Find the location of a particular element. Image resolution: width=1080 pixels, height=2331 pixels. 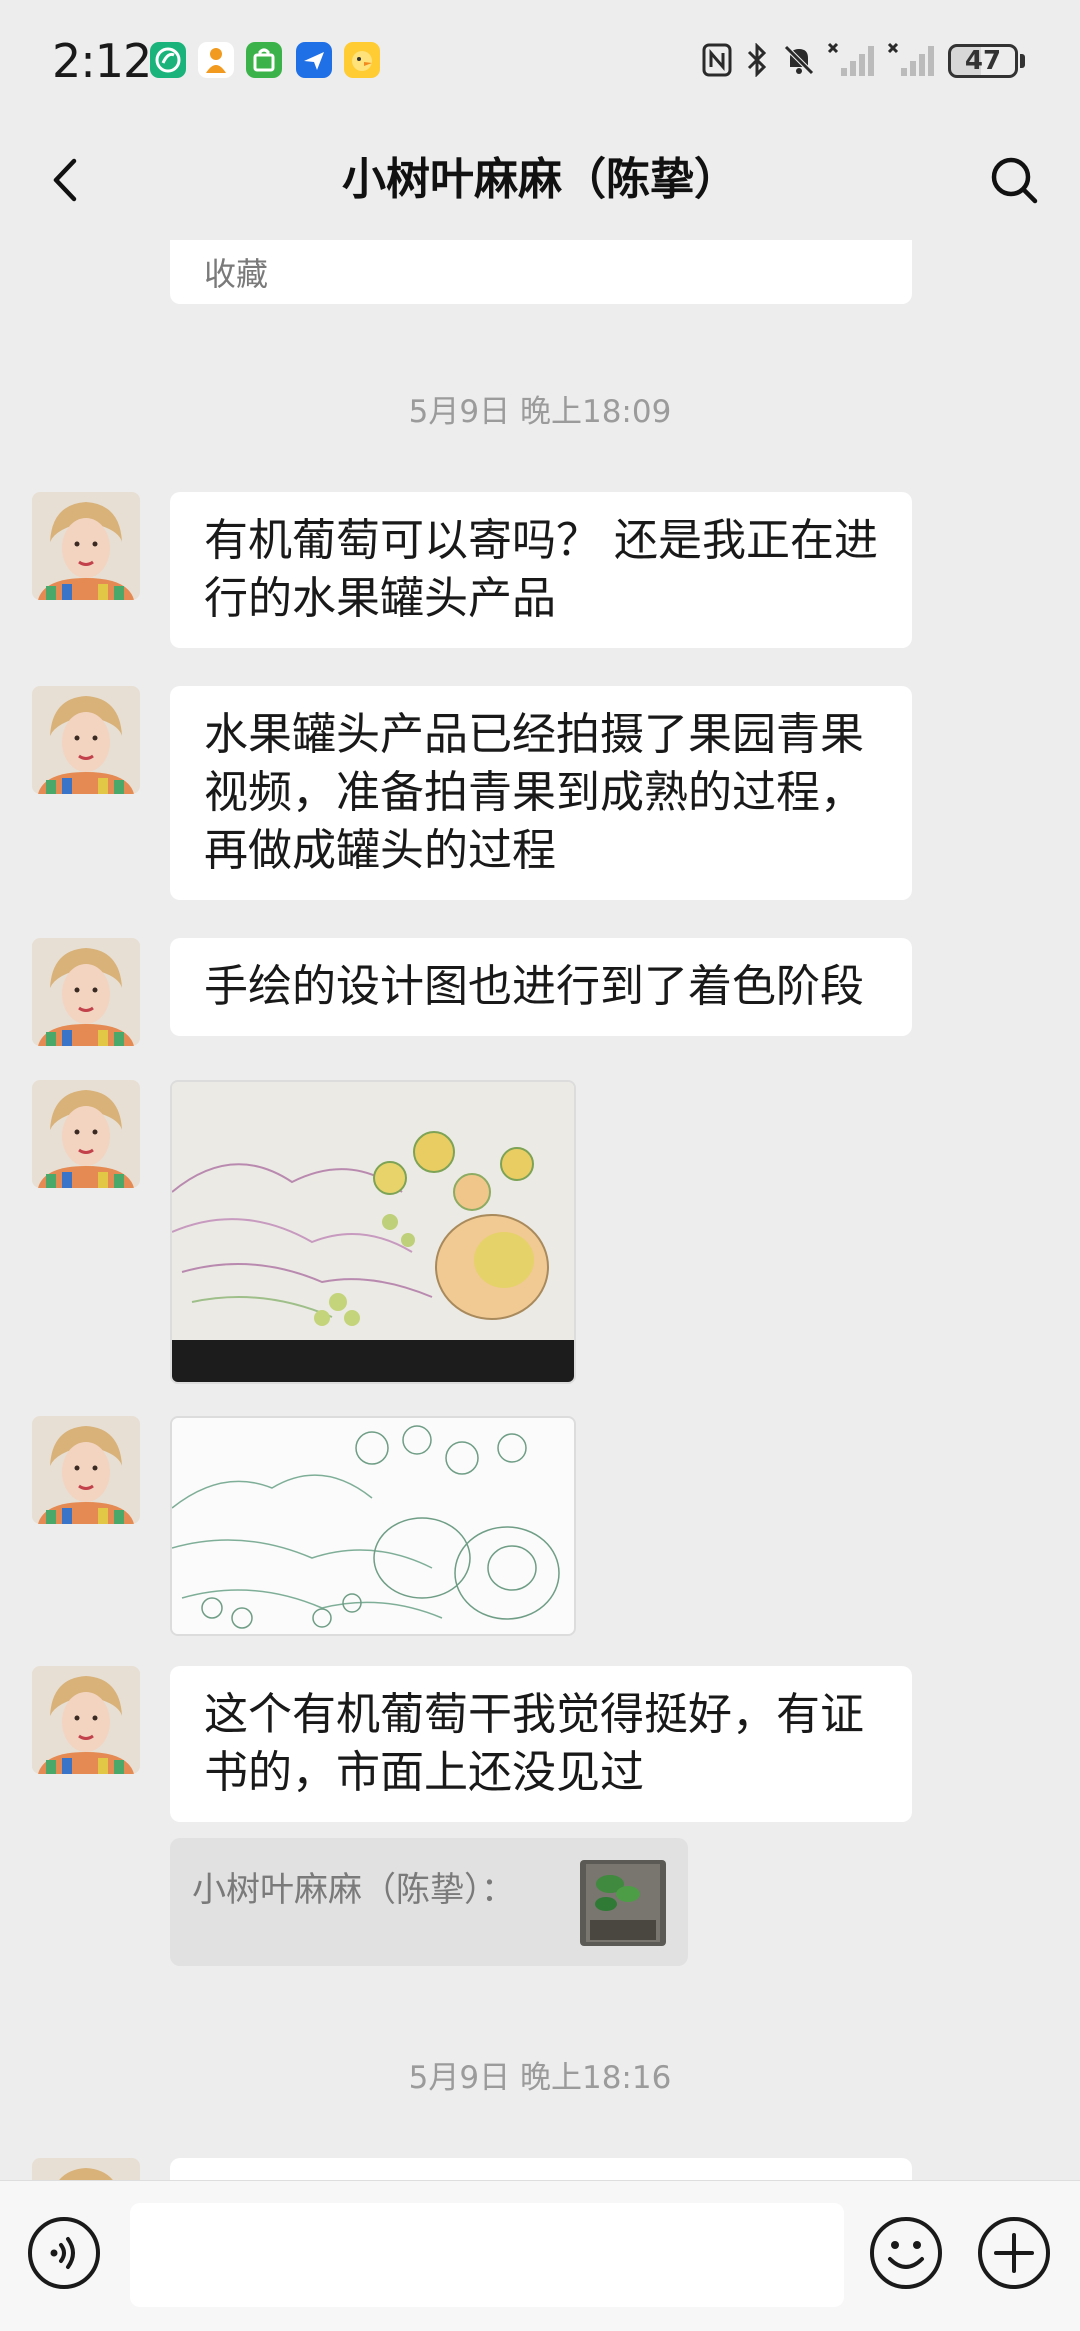

quoted-message: 小树叶麻麻（陈挚）： is located at coordinates (429, 1902).